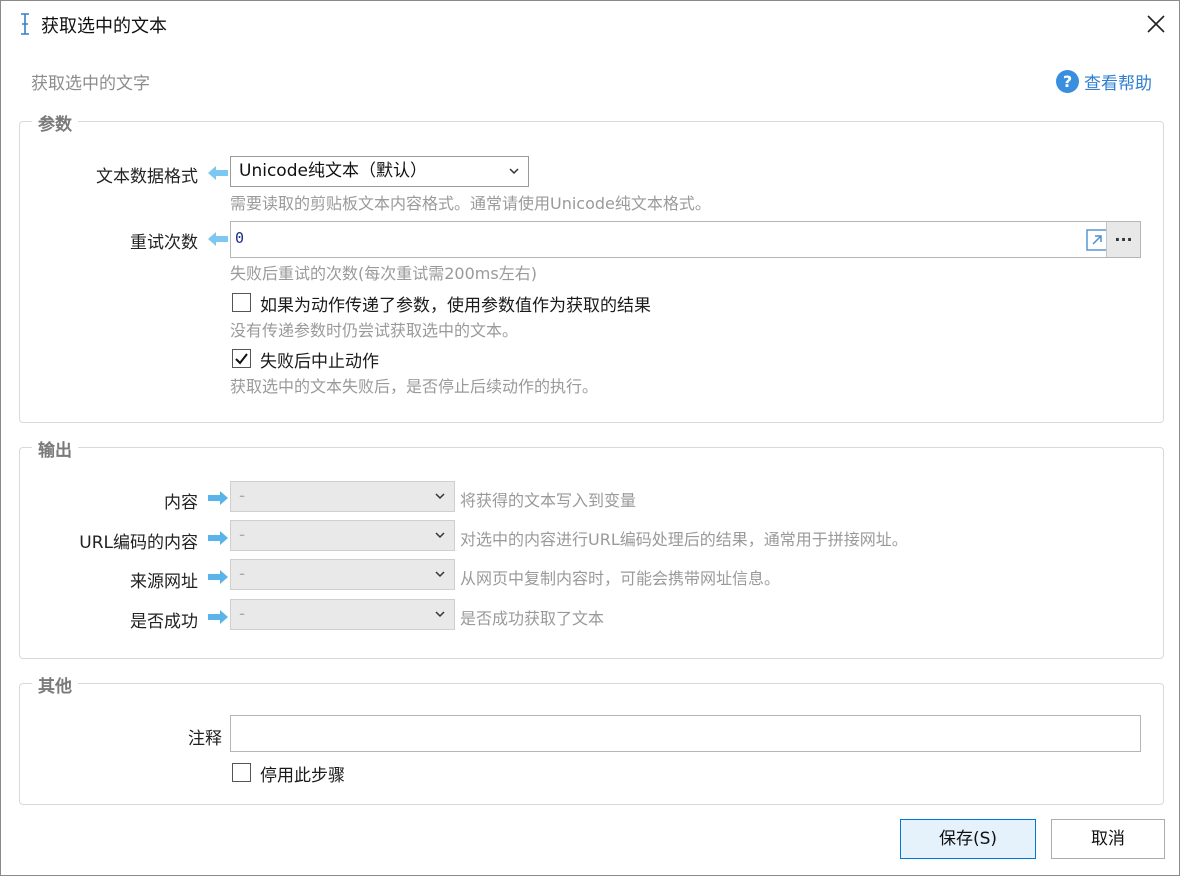 The width and height of the screenshot is (1180, 876). I want to click on save-button: 保存(S), so click(968, 839).